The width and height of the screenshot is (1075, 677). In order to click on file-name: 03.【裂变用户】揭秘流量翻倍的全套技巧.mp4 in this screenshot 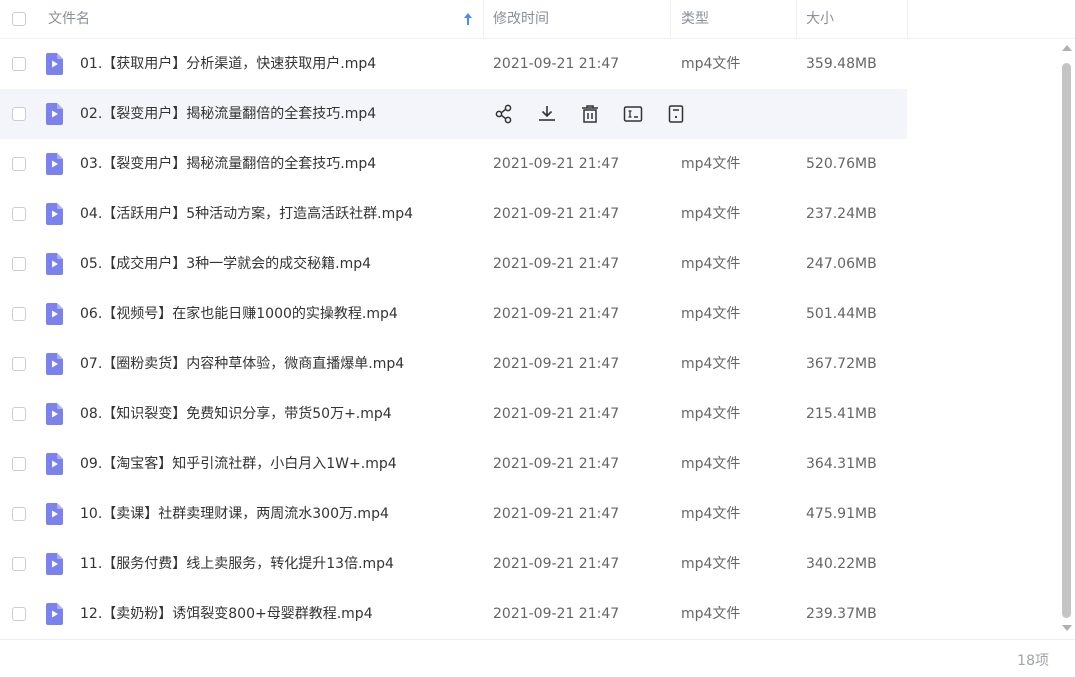, I will do `click(228, 164)`.